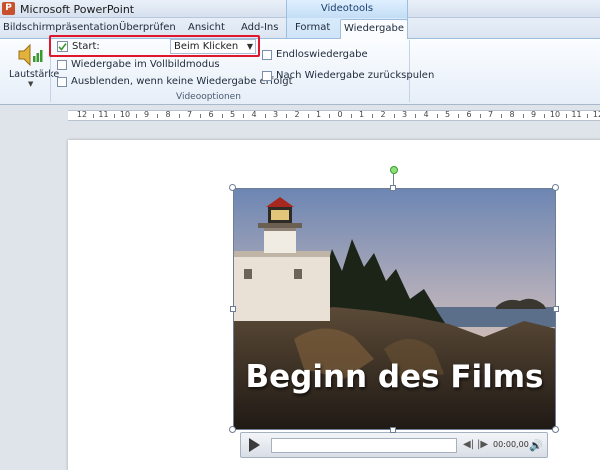 The height and width of the screenshot is (470, 600). Describe the element at coordinates (30, 55) in the screenshot. I see `speaker-volume-icon` at that location.